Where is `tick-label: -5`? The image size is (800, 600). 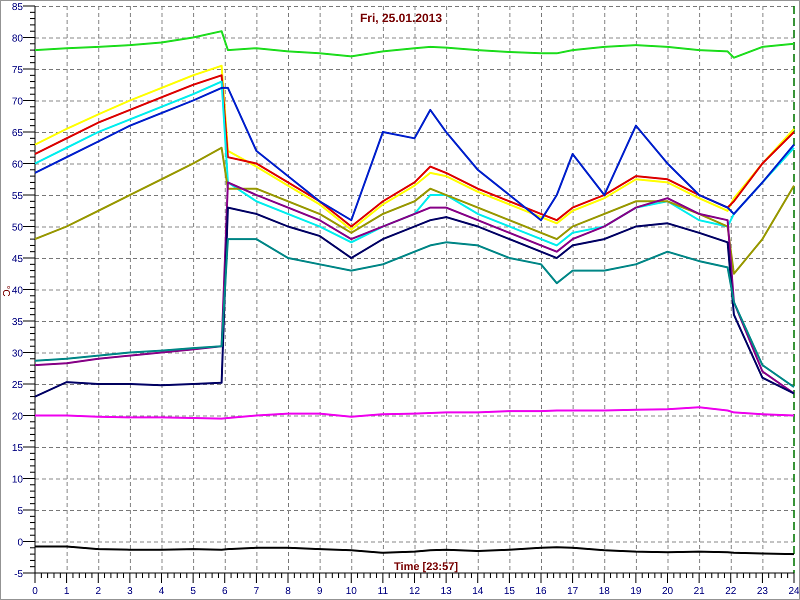
tick-label: -5 is located at coordinates (18, 574).